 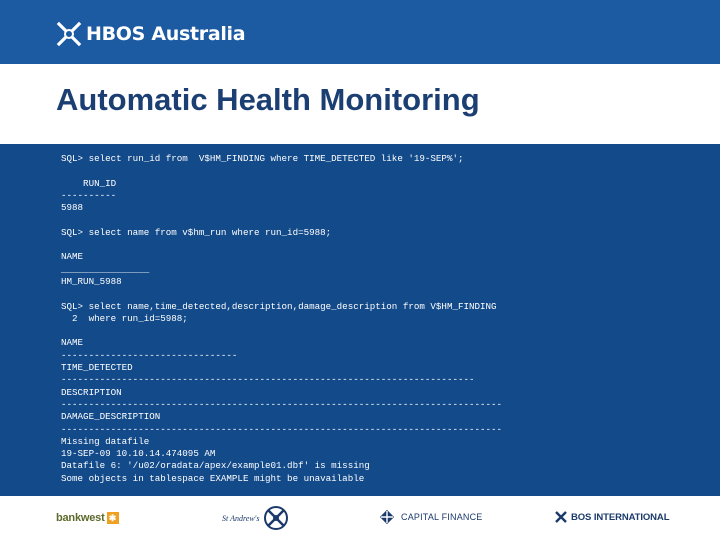 What do you see at coordinates (561, 517) in the screenshot?
I see `bos-international-cross-icon` at bounding box center [561, 517].